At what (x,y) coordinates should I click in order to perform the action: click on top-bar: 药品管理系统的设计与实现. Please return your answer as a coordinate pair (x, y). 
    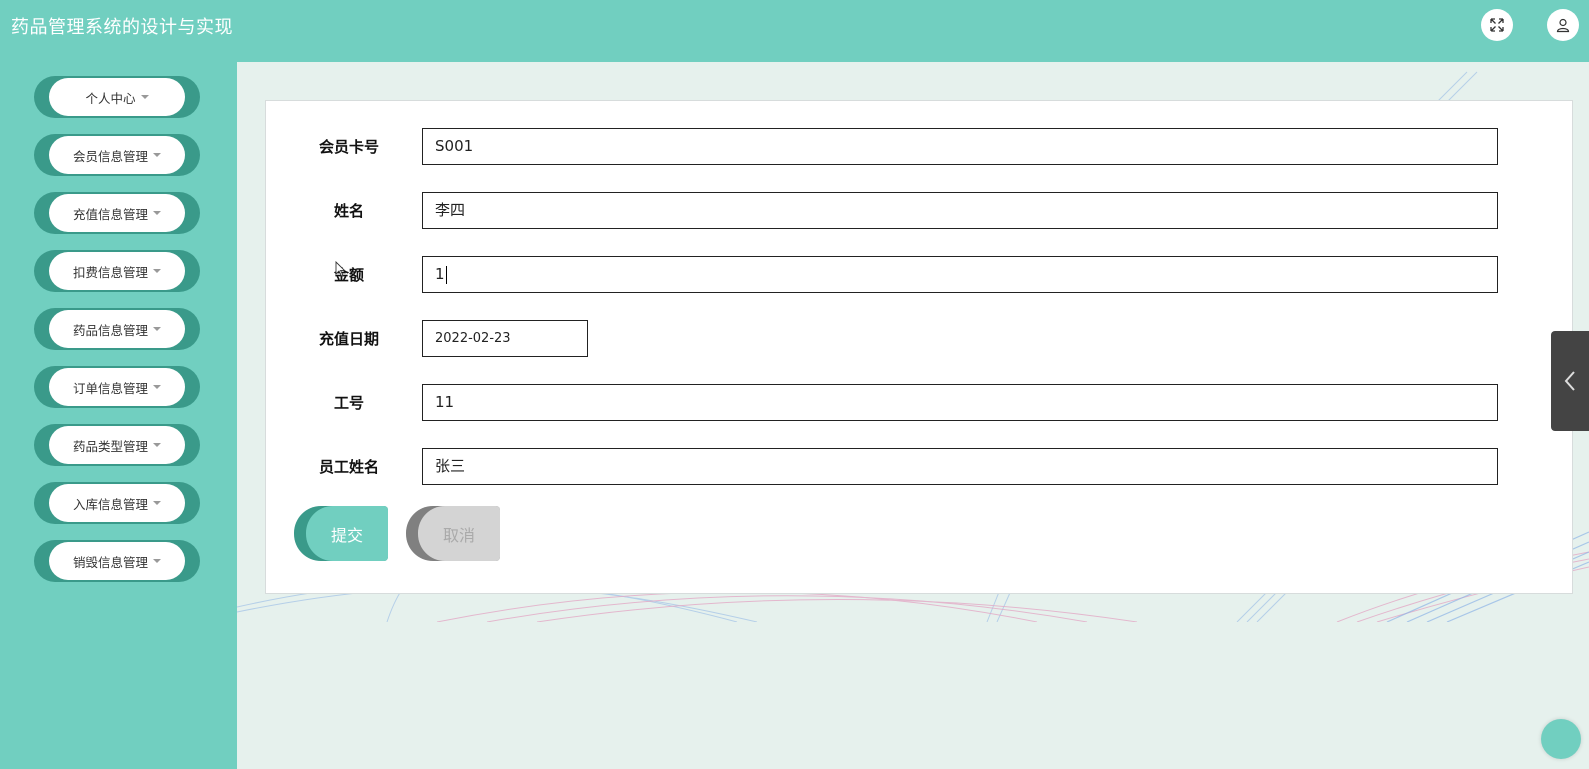
    Looking at the image, I should click on (794, 31).